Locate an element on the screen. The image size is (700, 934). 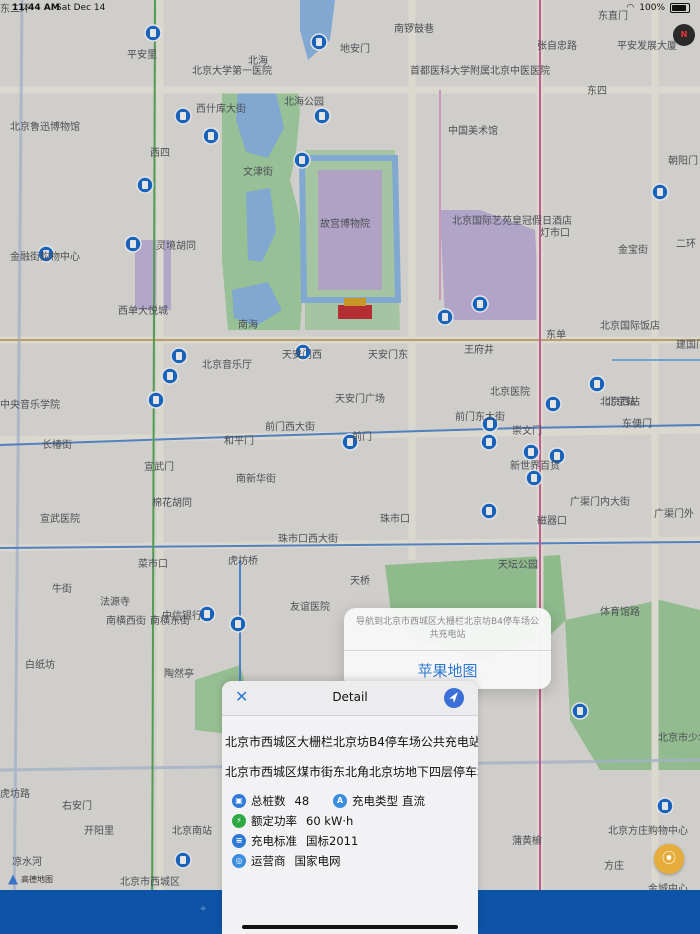
station-name: 北京市西城区大栅栏北京坊B4停车场公共充电站 is located at coordinates (351, 742).